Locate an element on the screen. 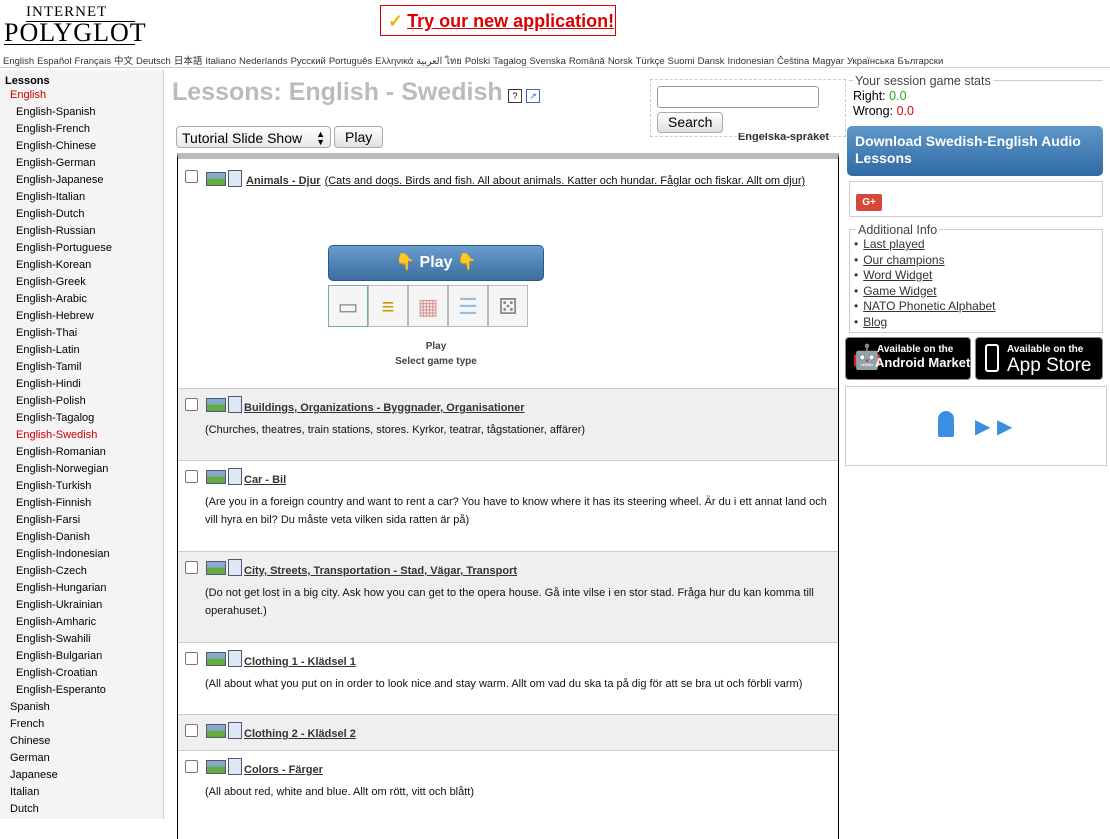  sidebar-item: English-Portuguese is located at coordinates (81, 248).